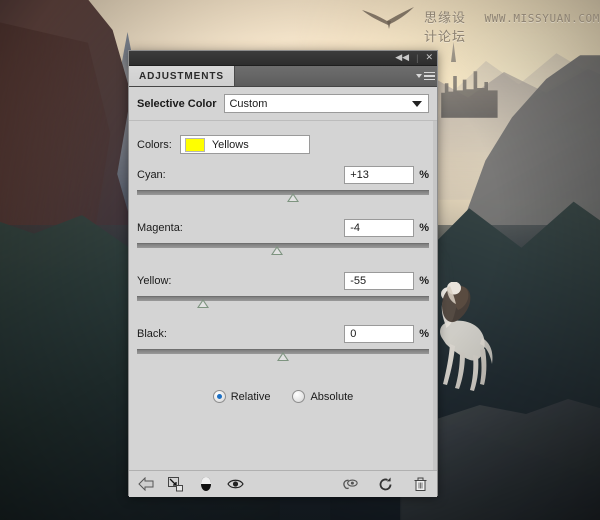 Image resolution: width=600 pixels, height=520 pixels. I want to click on slider-value-wrap: -4%, so click(386, 228).